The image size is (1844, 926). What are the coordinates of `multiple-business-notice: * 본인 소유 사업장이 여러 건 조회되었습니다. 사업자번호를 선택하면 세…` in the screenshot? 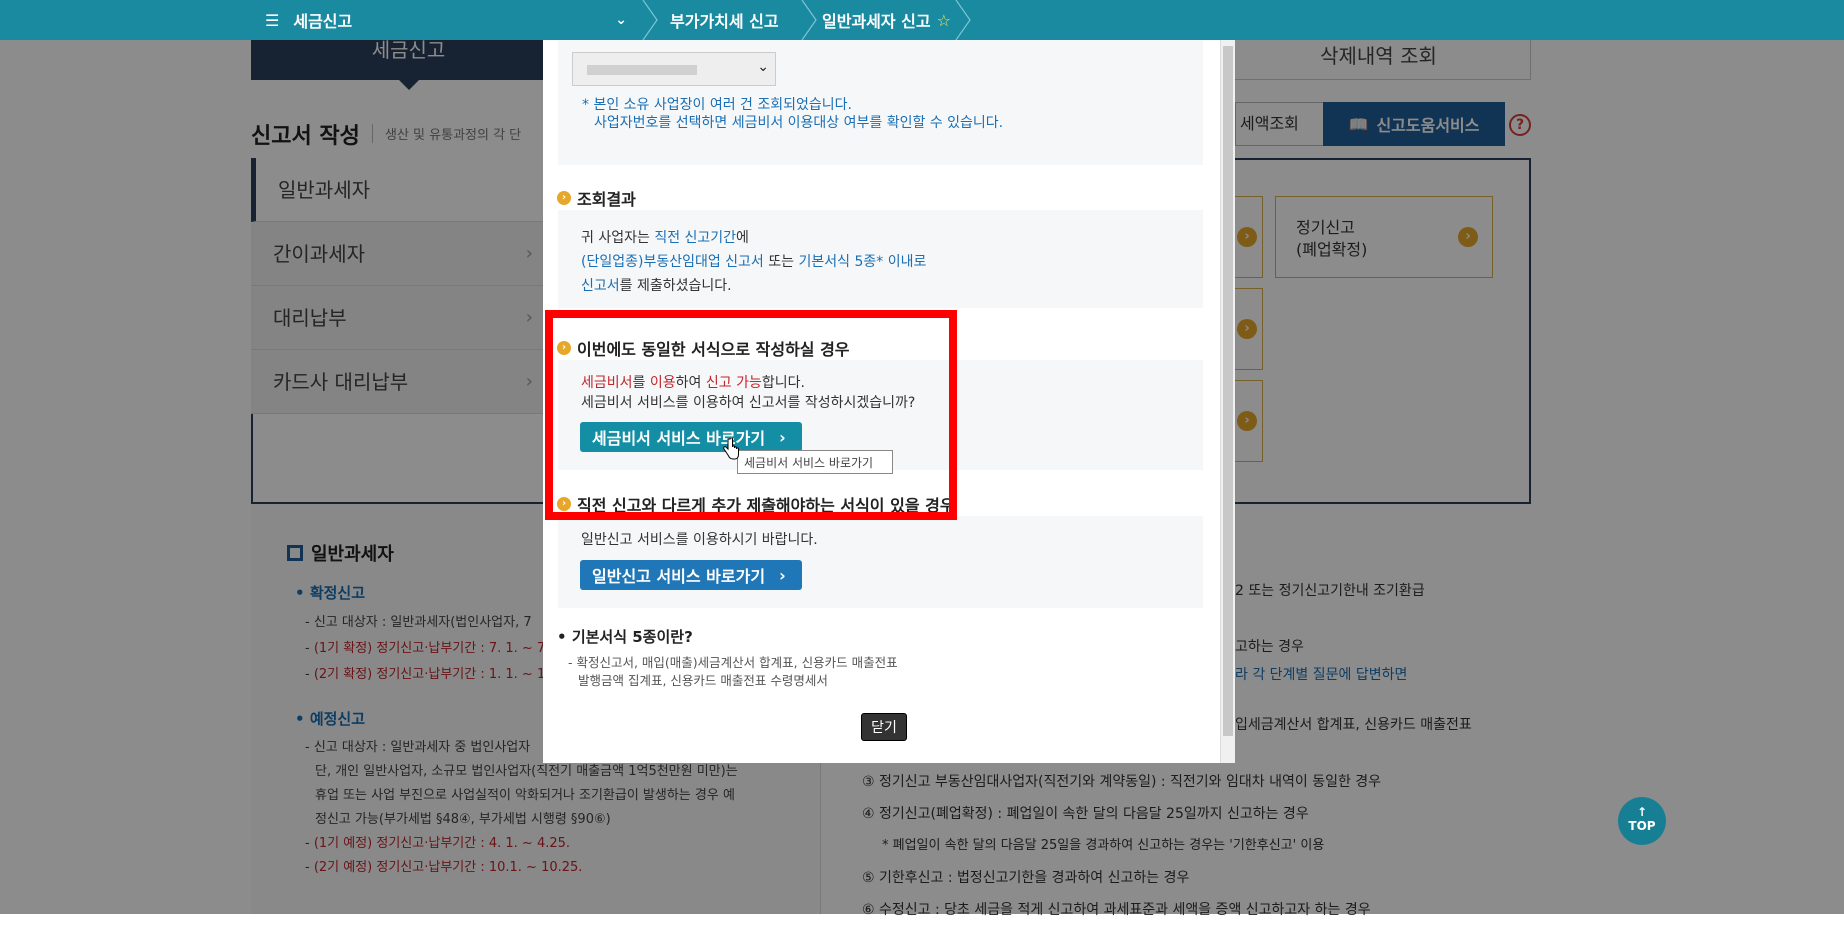 It's located at (792, 114).